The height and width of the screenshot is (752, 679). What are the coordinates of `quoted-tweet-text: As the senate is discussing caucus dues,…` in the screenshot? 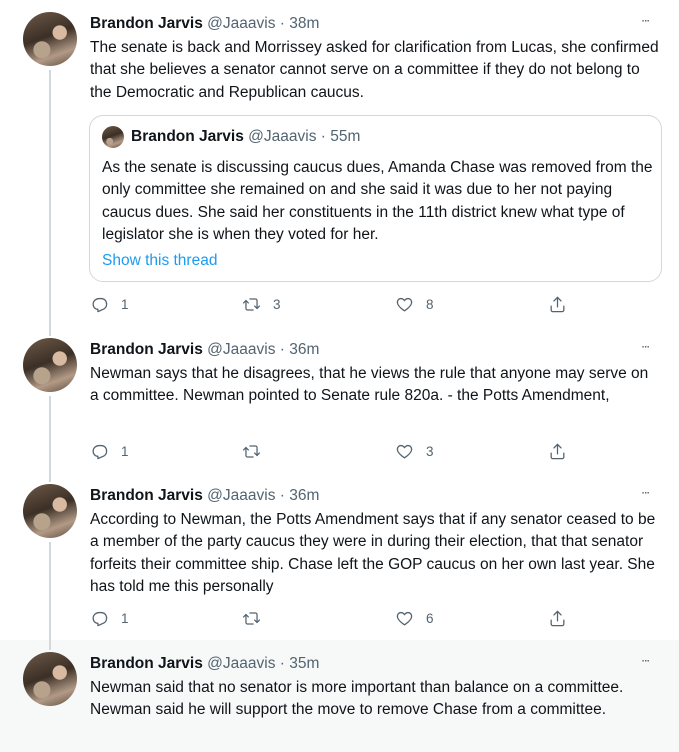 It's located at (377, 201).